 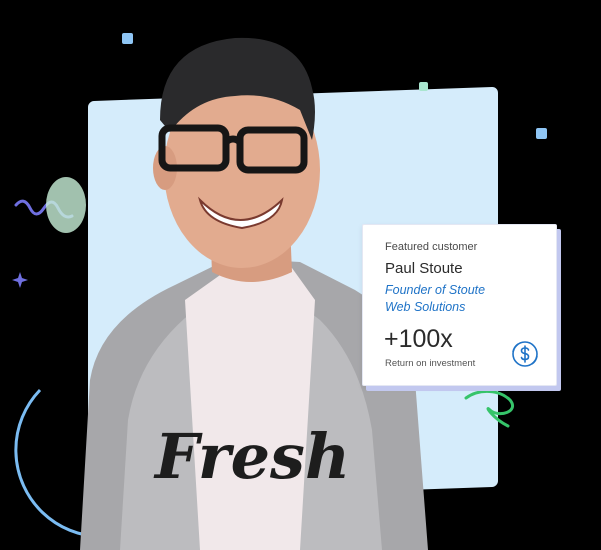 I want to click on star-icon, so click(x=20, y=280).